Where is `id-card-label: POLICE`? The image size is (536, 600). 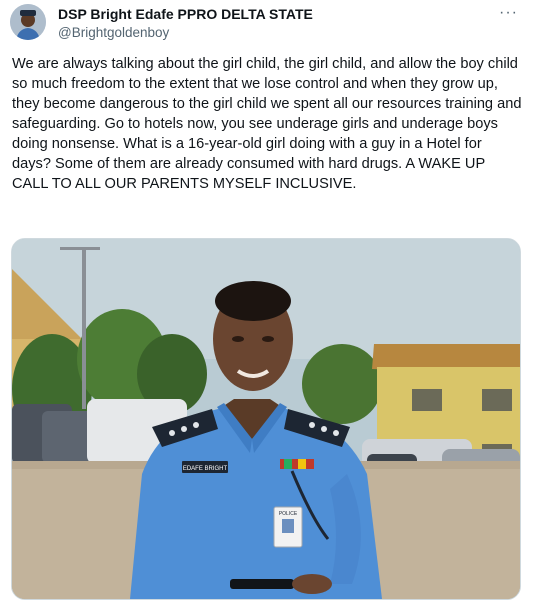 id-card-label: POLICE is located at coordinates (288, 514).